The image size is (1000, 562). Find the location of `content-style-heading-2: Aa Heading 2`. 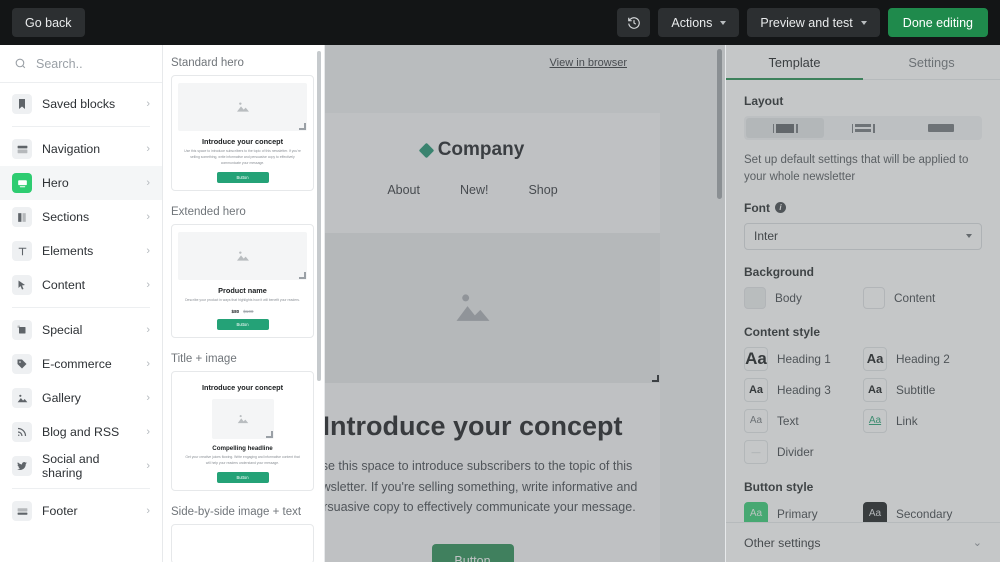

content-style-heading-2: Aa Heading 2 is located at coordinates (922, 358).